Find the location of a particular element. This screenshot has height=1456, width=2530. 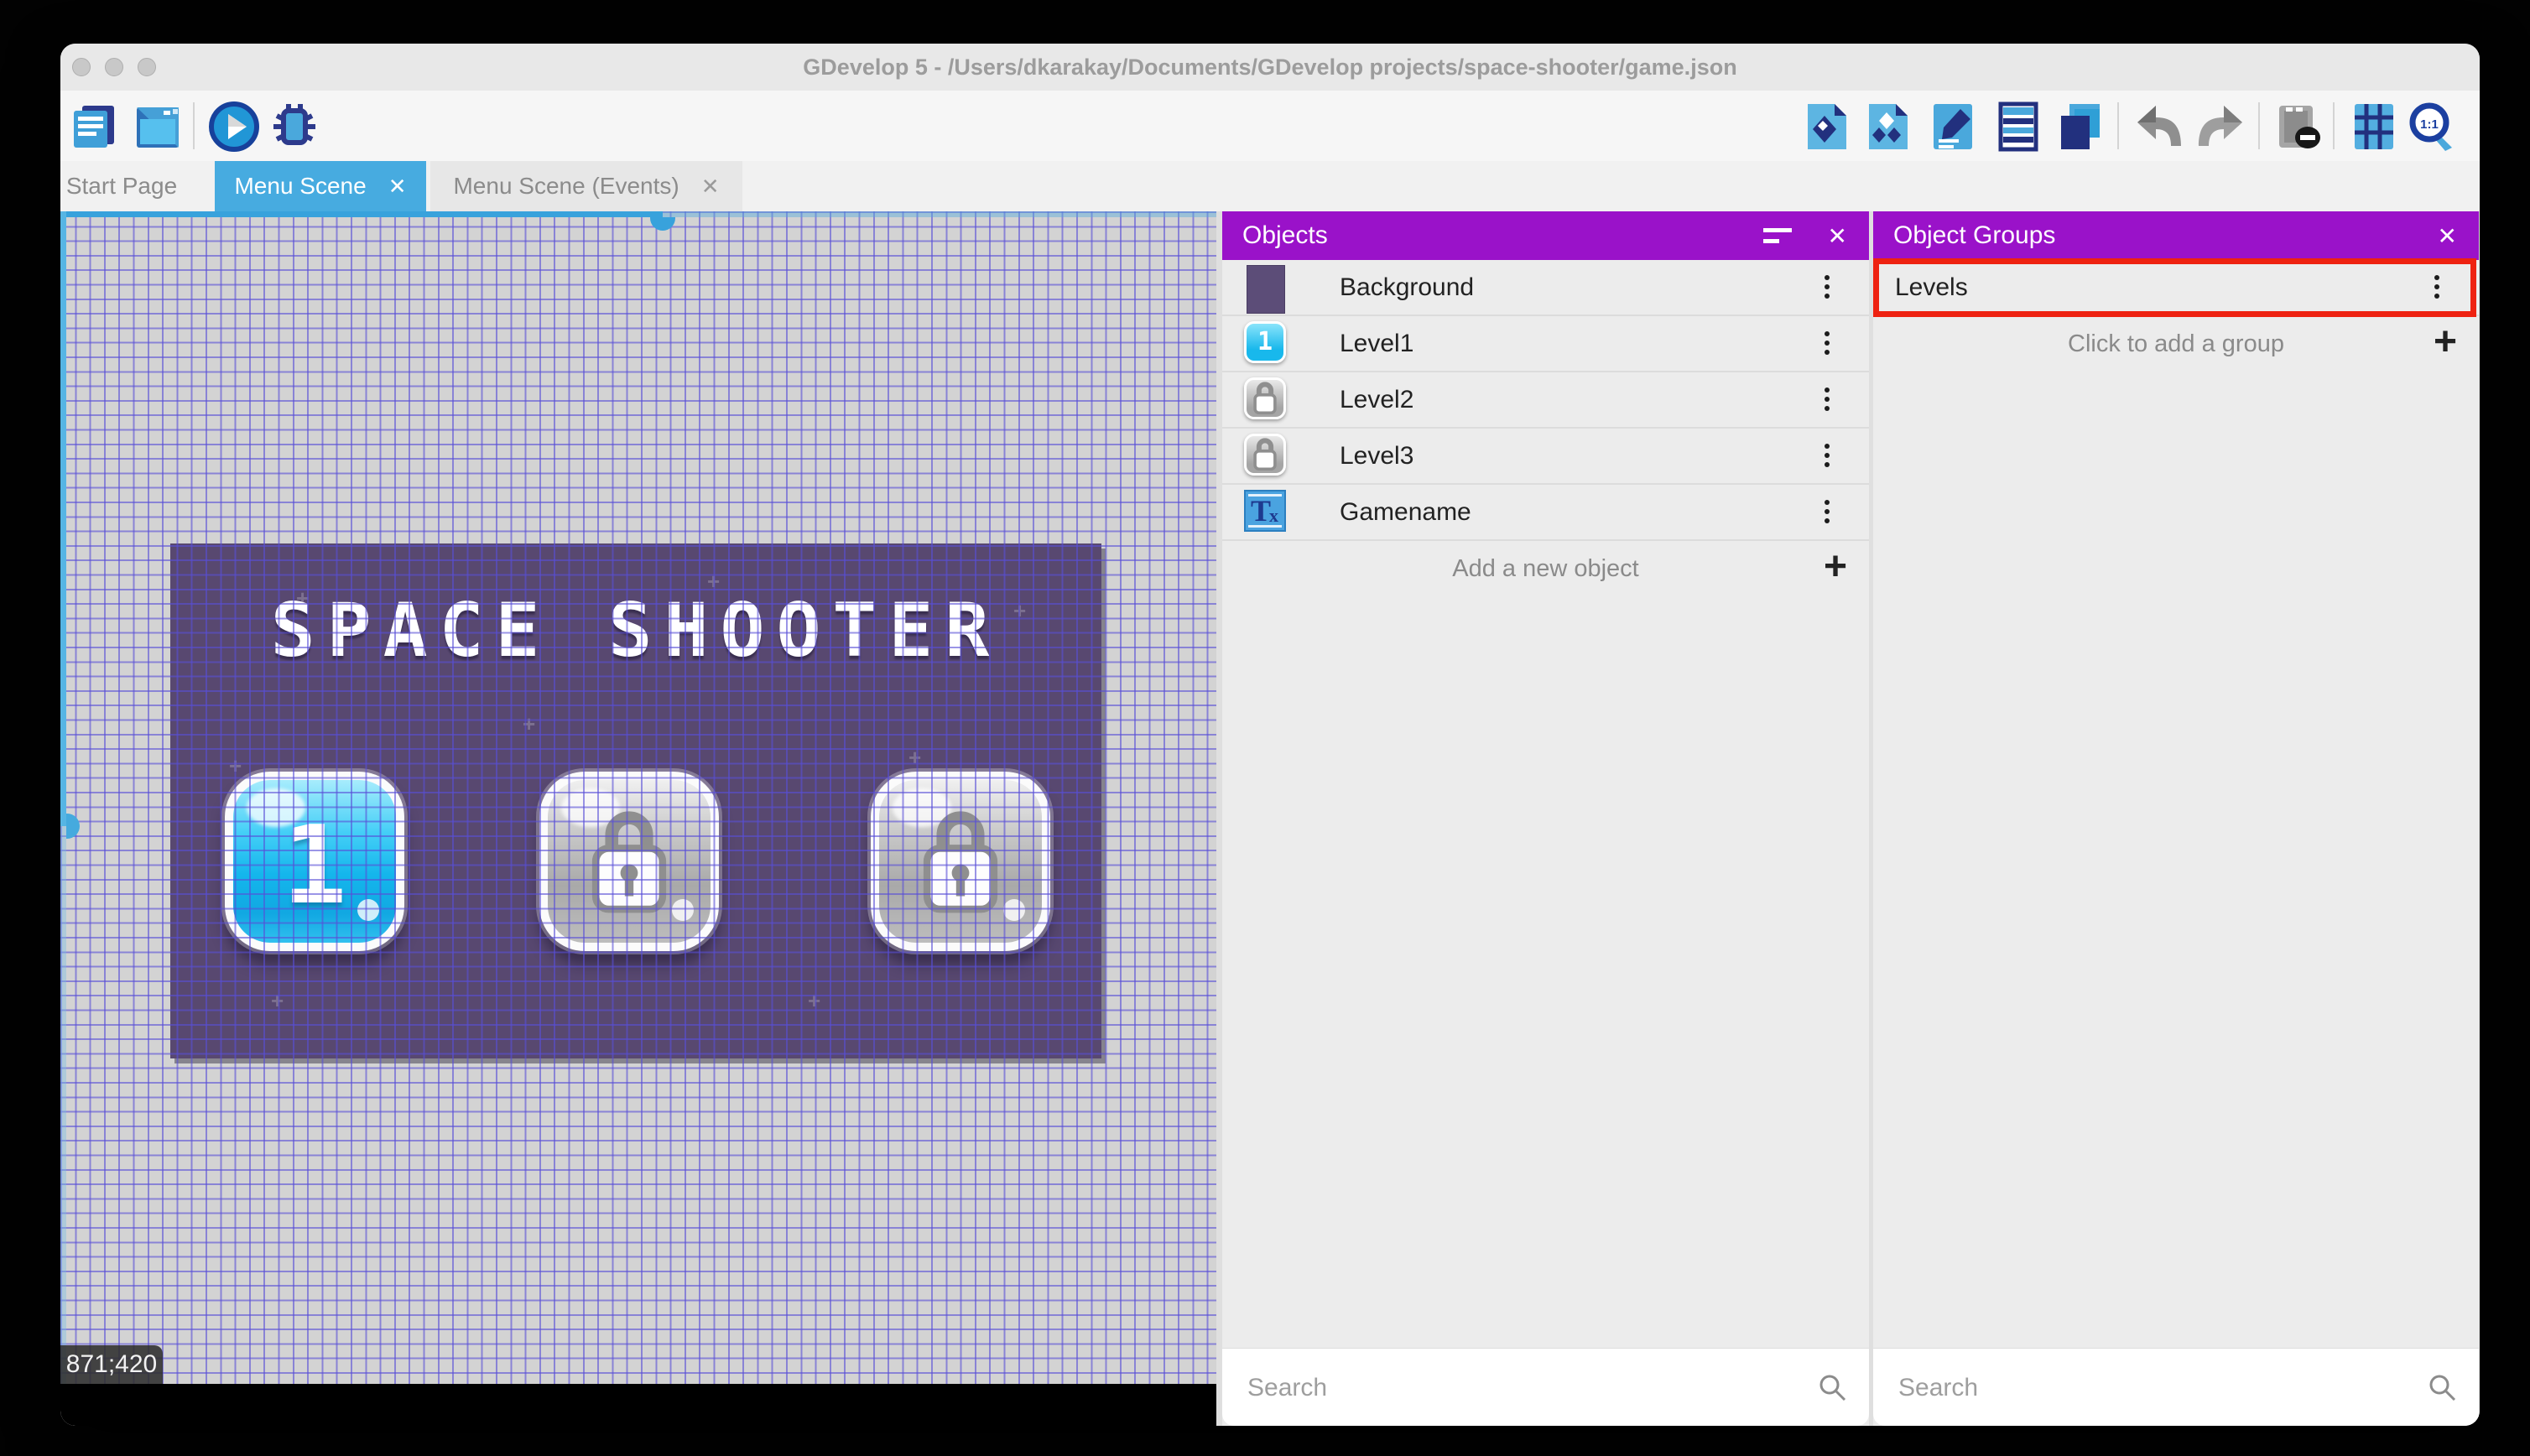

groups-list: Levels Click to add a group + is located at coordinates (2176, 316).